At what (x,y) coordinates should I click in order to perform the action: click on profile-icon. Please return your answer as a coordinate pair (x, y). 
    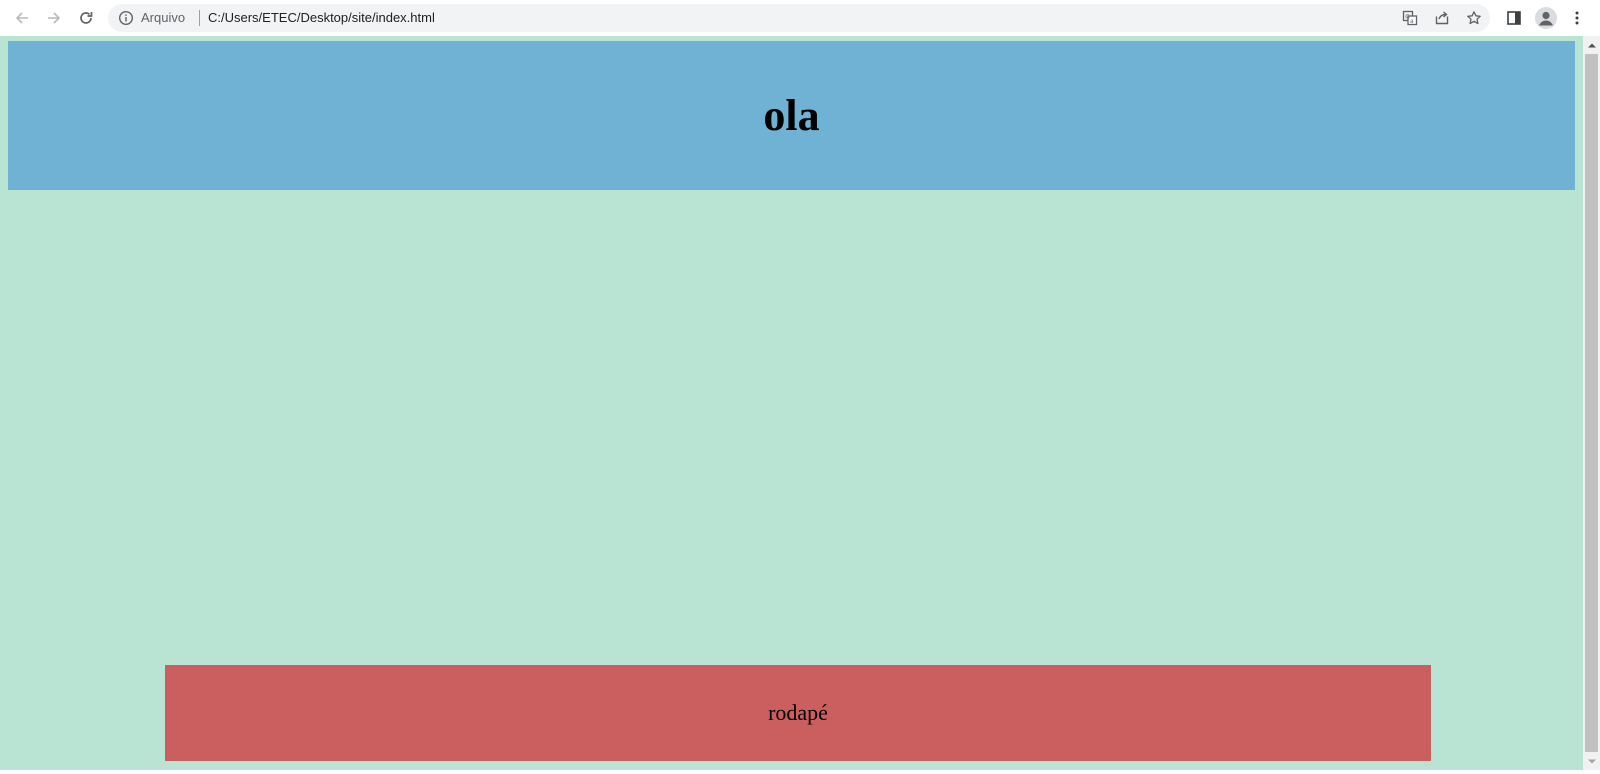
    Looking at the image, I should click on (1546, 18).